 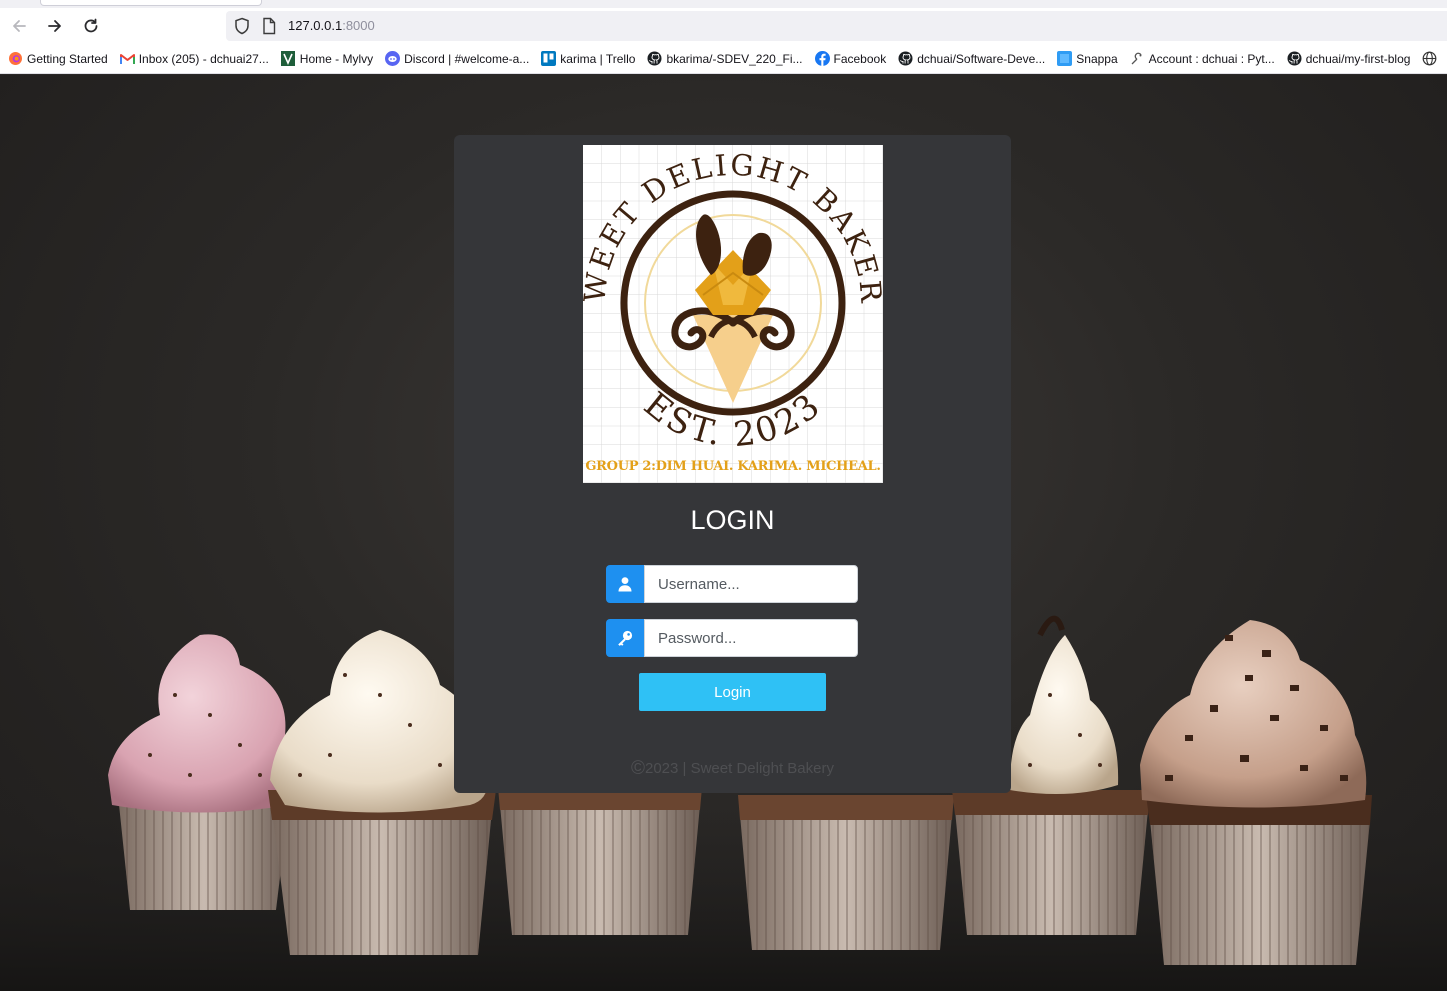 What do you see at coordinates (67, 58) in the screenshot?
I see `bookmark-label: Getting Started` at bounding box center [67, 58].